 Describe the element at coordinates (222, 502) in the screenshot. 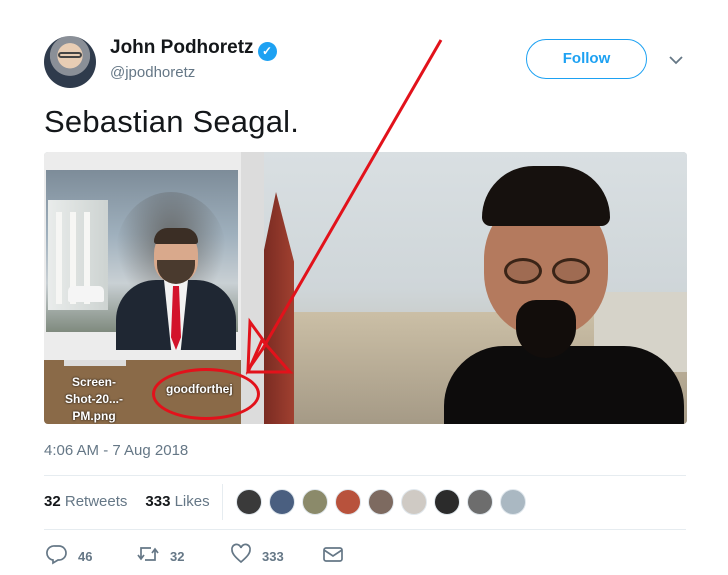

I see `stats-separator` at that location.